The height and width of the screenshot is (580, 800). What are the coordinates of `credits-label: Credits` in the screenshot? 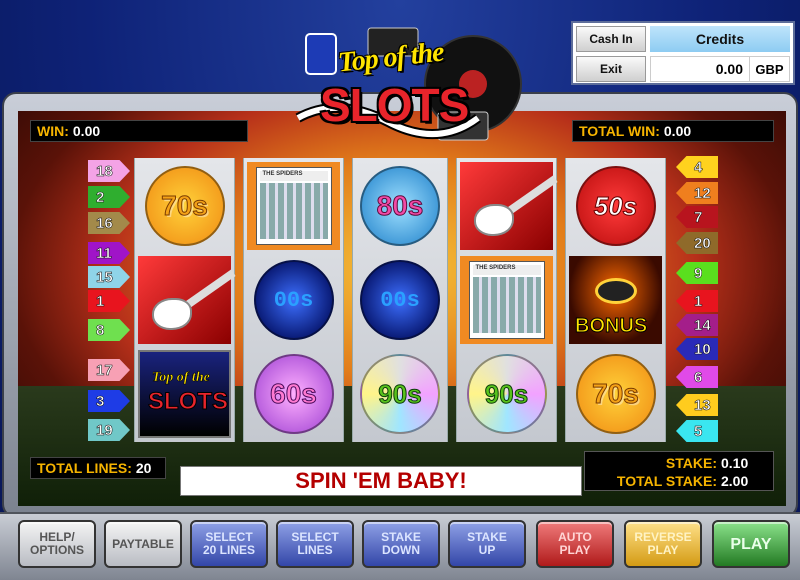 It's located at (720, 39).